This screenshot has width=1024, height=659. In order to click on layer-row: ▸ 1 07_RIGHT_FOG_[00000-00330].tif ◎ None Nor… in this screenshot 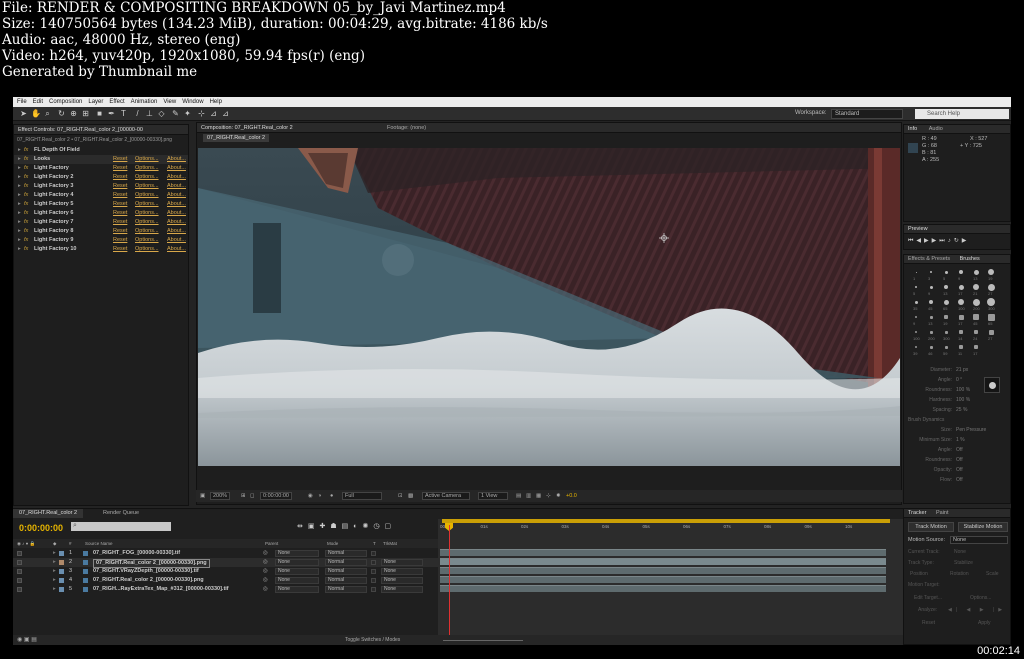, I will do `click(225, 553)`.